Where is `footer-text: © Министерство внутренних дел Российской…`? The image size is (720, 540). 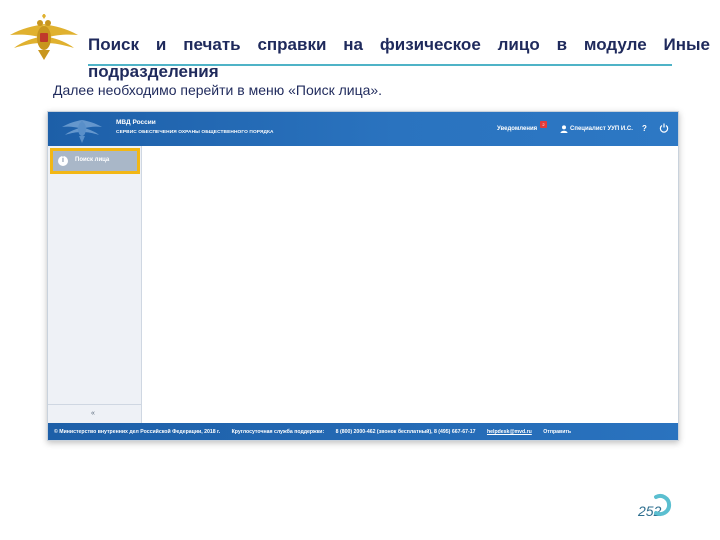 footer-text: © Министерство внутренних дел Российской… is located at coordinates (312, 432).